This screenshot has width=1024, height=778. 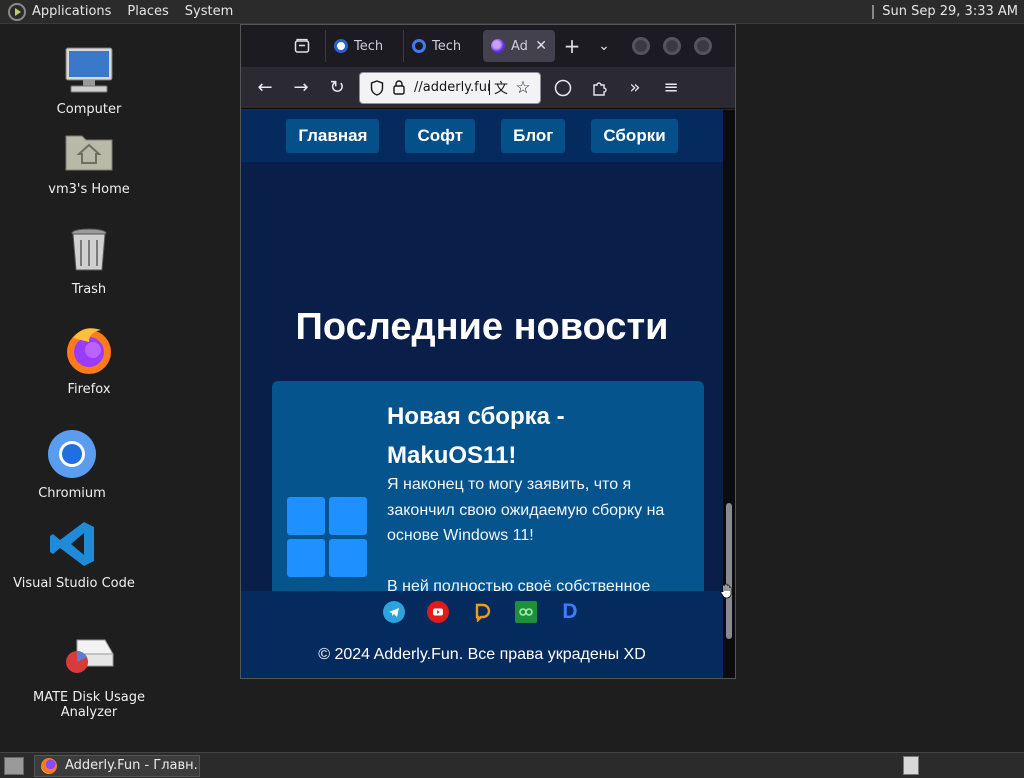 What do you see at coordinates (17, 11) in the screenshot?
I see `mate-logo-icon` at bounding box center [17, 11].